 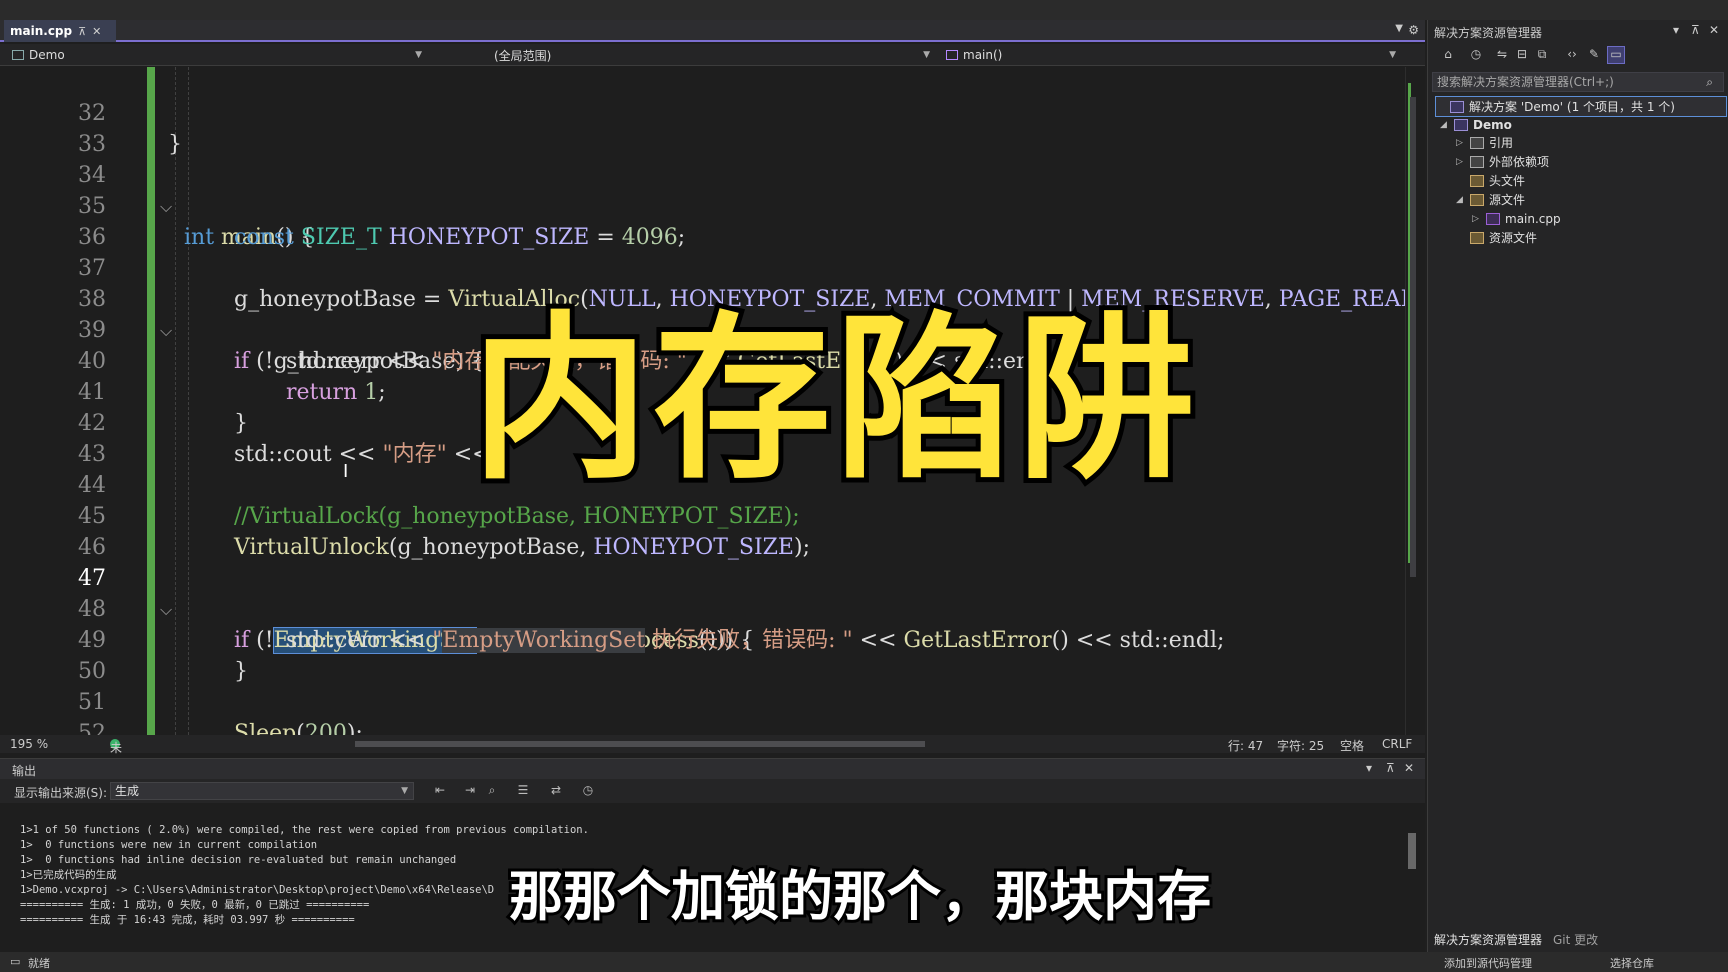 I want to click on solution-bottom-tabs: 解决方案资源管理器 Git 更改, so click(x=1578, y=939).